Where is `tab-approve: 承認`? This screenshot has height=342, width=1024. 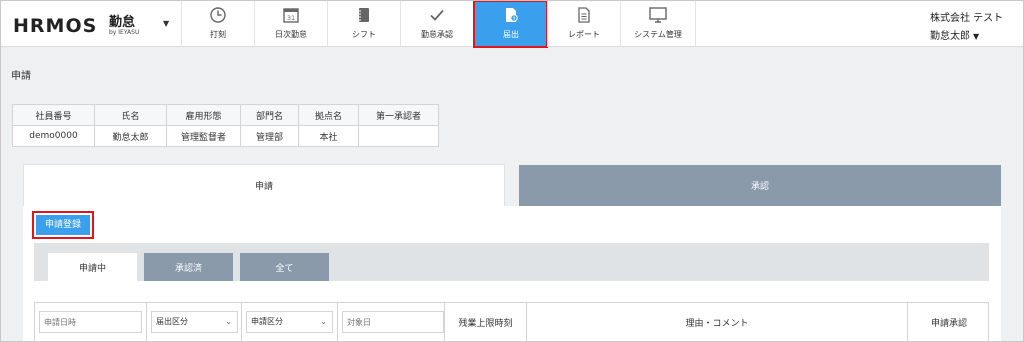
tab-approve: 承認 is located at coordinates (760, 185).